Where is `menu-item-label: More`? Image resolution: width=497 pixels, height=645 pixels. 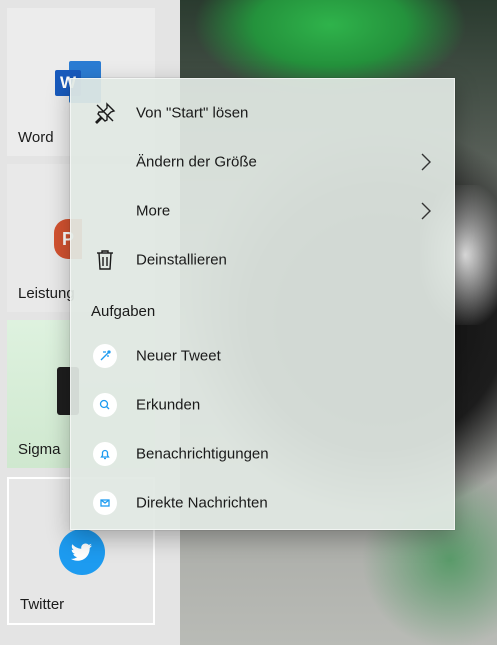 menu-item-label: More is located at coordinates (153, 211).